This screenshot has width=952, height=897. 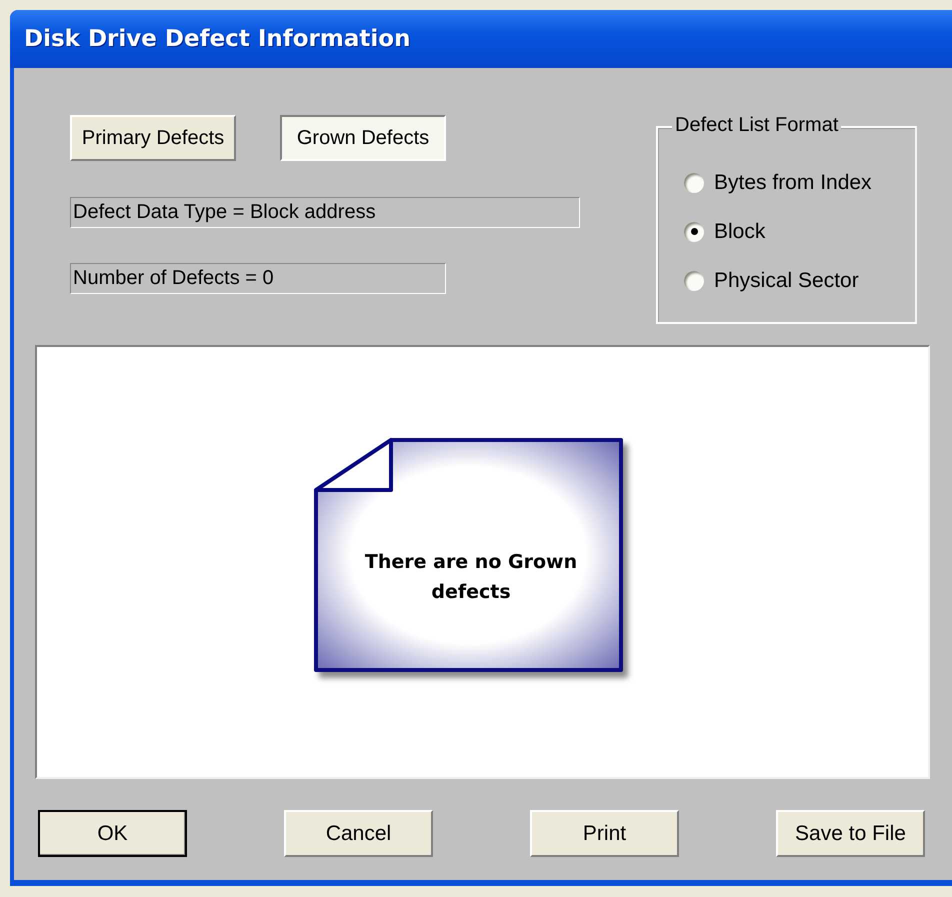 What do you see at coordinates (363, 138) in the screenshot?
I see `defect-tab: Grown Defects` at bounding box center [363, 138].